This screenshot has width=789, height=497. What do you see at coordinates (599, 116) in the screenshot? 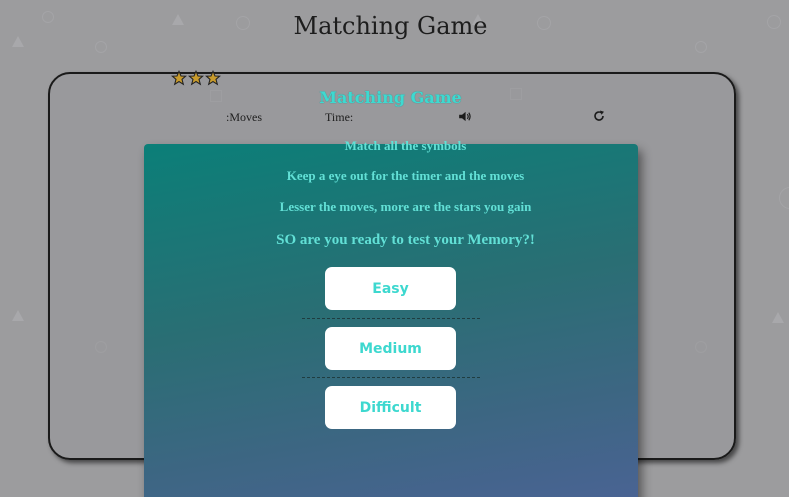
I see `restart-icon` at bounding box center [599, 116].